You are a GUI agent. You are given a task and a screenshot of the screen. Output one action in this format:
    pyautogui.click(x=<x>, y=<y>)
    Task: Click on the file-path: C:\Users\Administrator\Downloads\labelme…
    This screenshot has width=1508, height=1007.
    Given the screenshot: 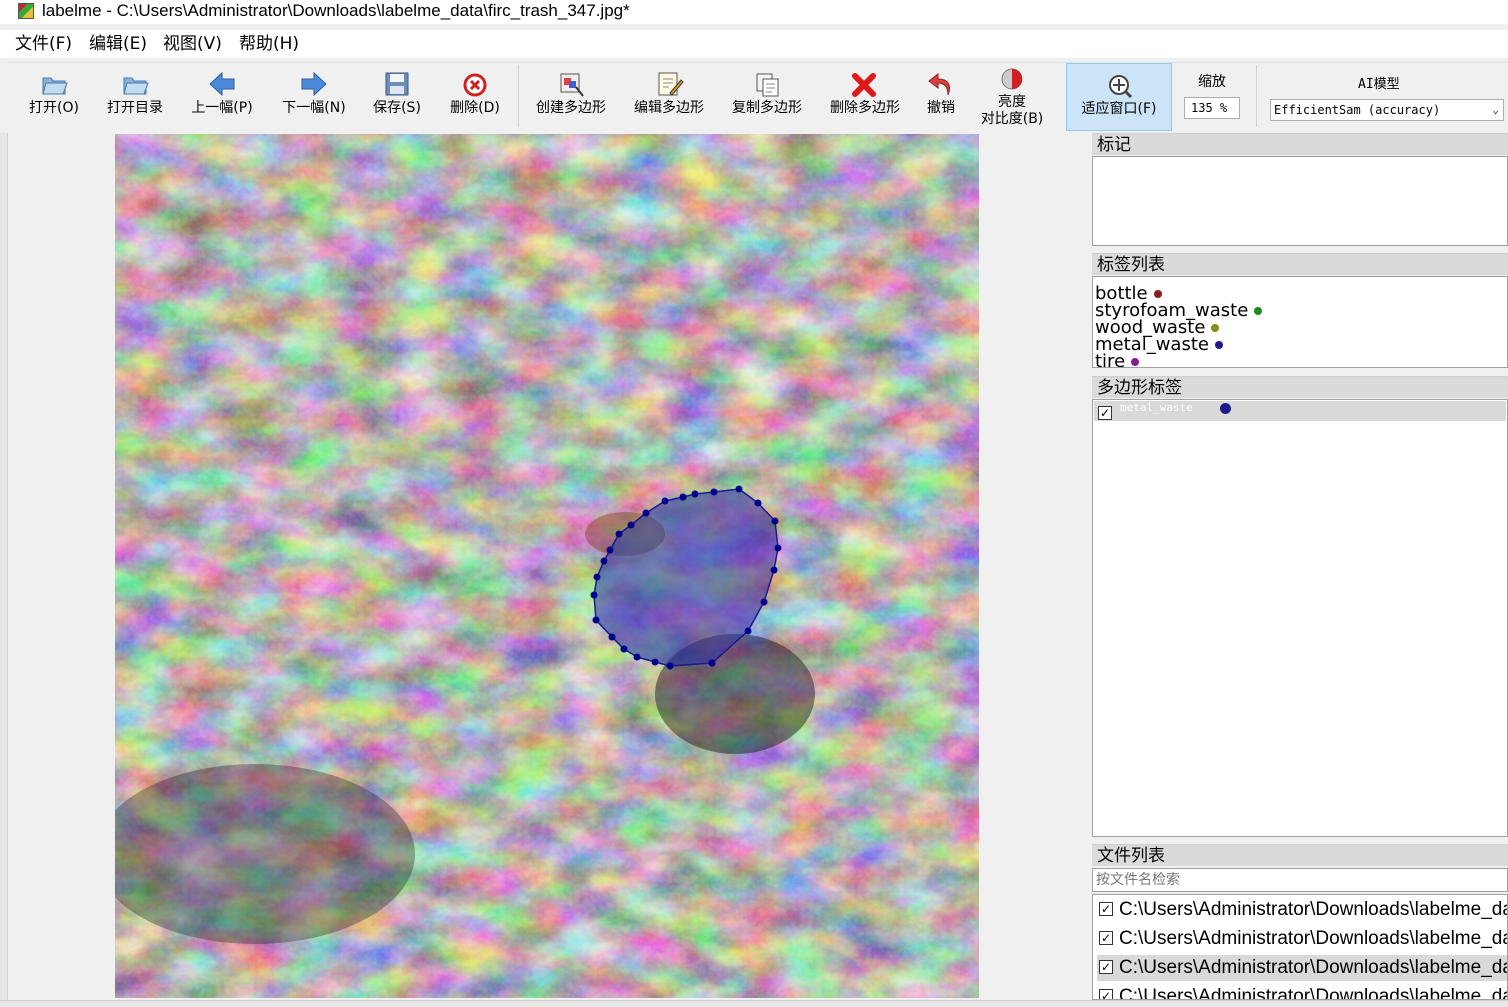 What is the action you would take?
    pyautogui.click(x=1313, y=993)
    